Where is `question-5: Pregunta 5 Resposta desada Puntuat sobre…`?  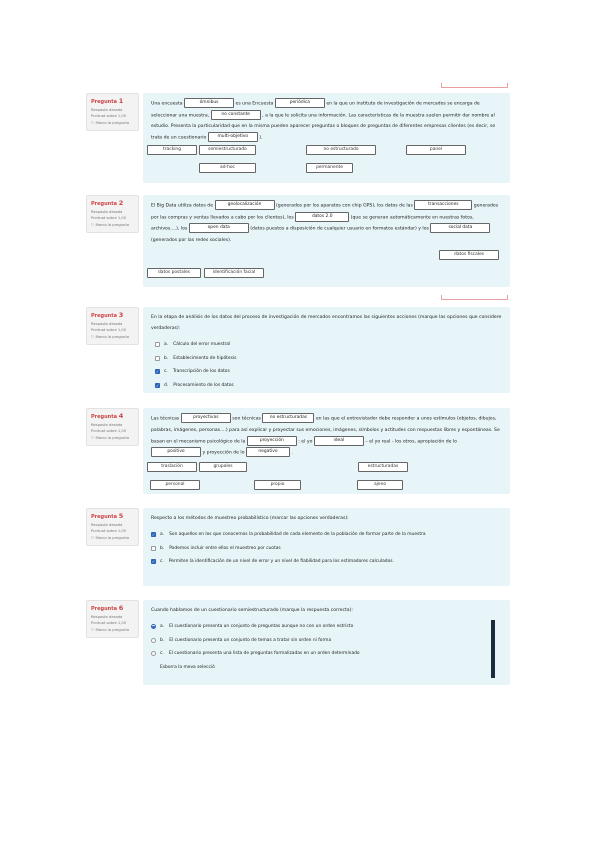 question-5: Pregunta 5 Resposta desada Puntuat sobre… is located at coordinates (298, 547).